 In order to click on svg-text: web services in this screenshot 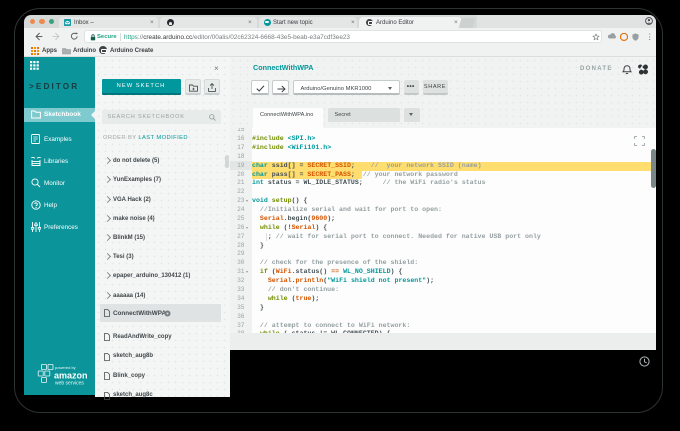, I will do `click(69, 384)`.